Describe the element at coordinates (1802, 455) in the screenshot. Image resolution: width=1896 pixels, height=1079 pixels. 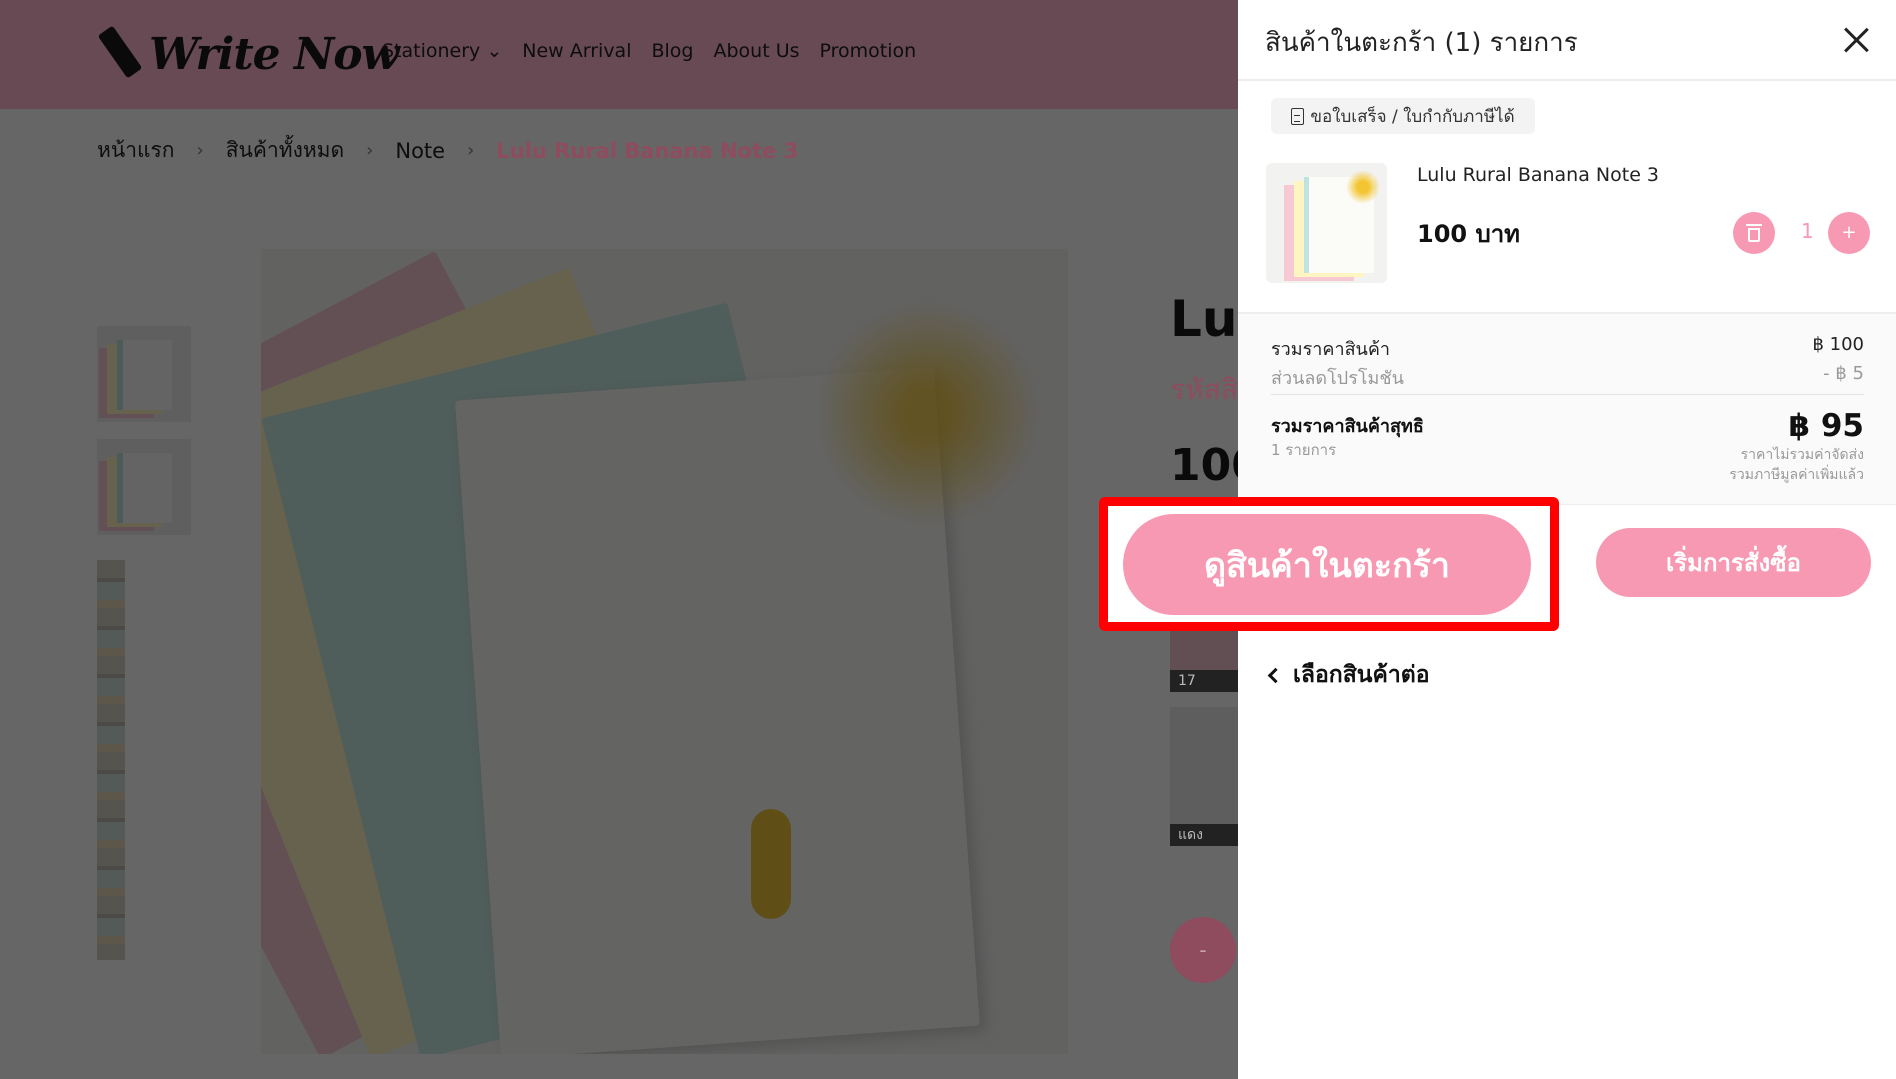
I see `shipping-note: ราคาไม่รวมค่าจัดส่ง` at that location.